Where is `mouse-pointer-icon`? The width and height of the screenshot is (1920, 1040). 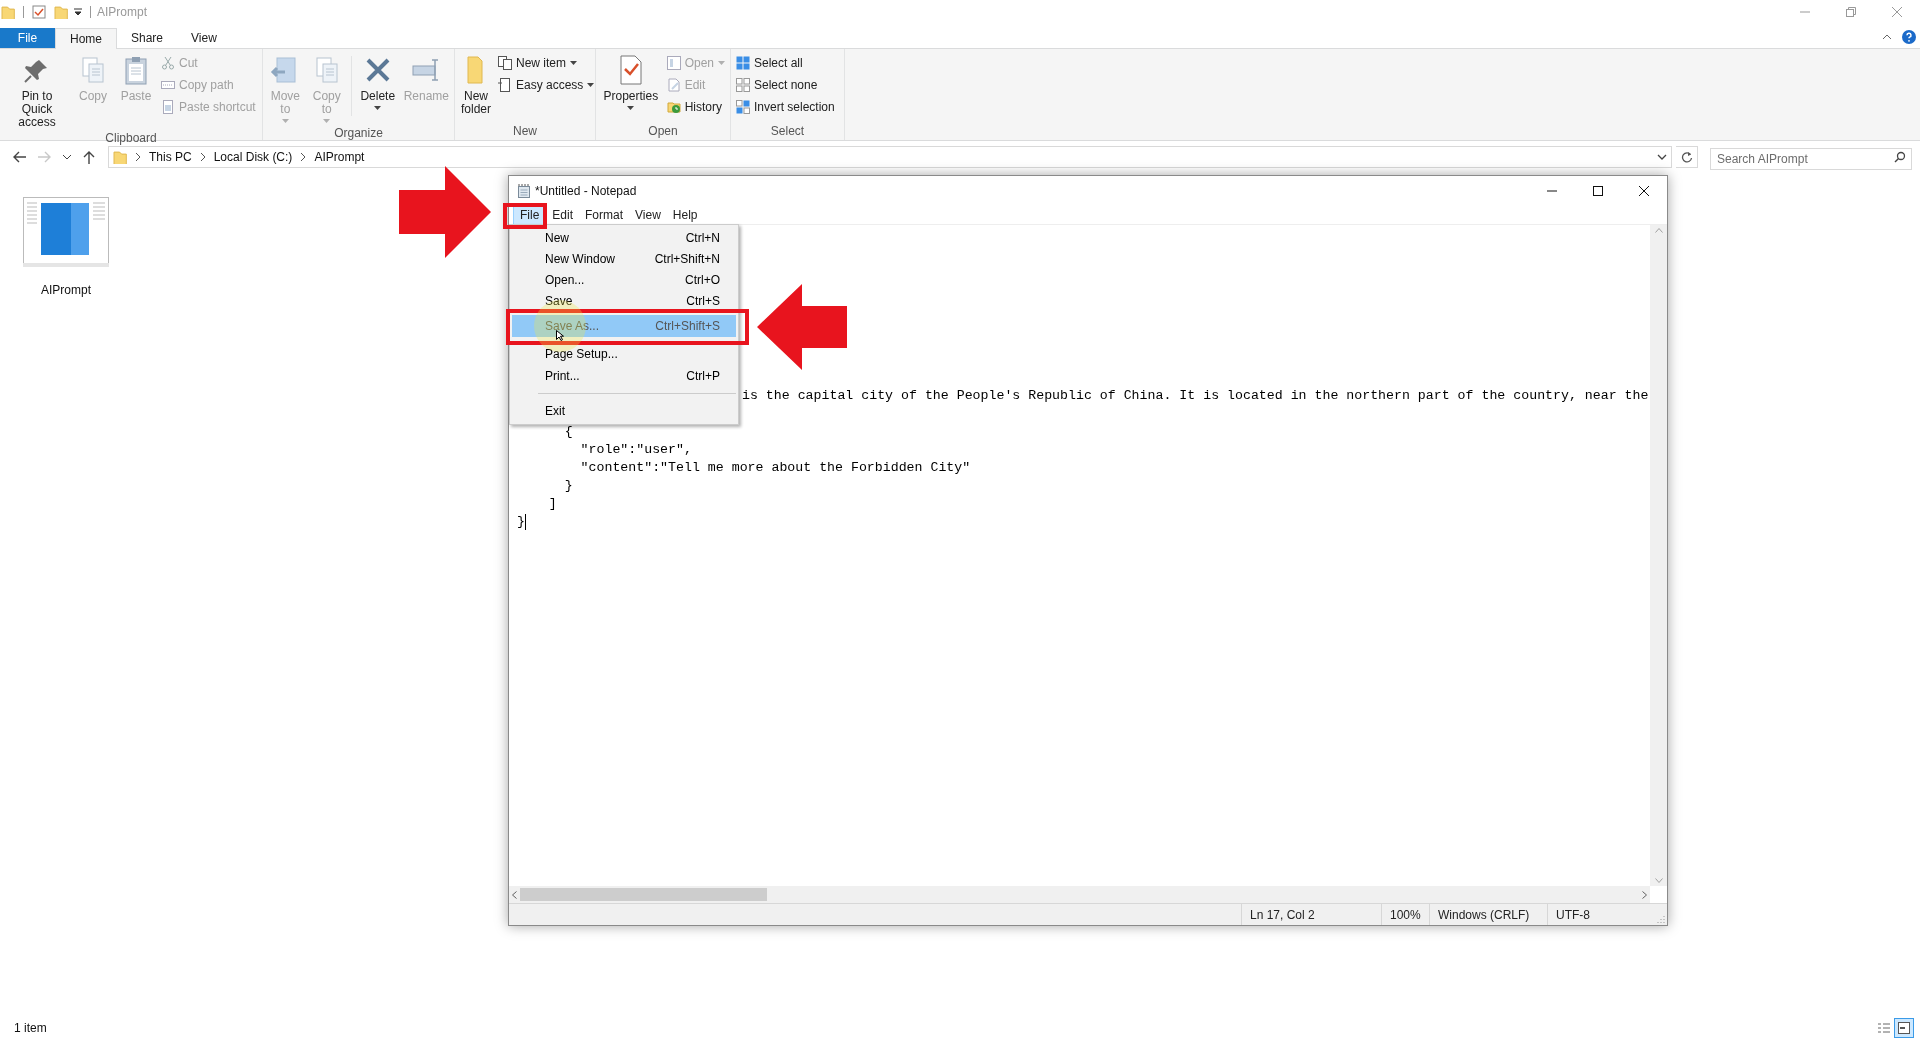 mouse-pointer-icon is located at coordinates (560, 335).